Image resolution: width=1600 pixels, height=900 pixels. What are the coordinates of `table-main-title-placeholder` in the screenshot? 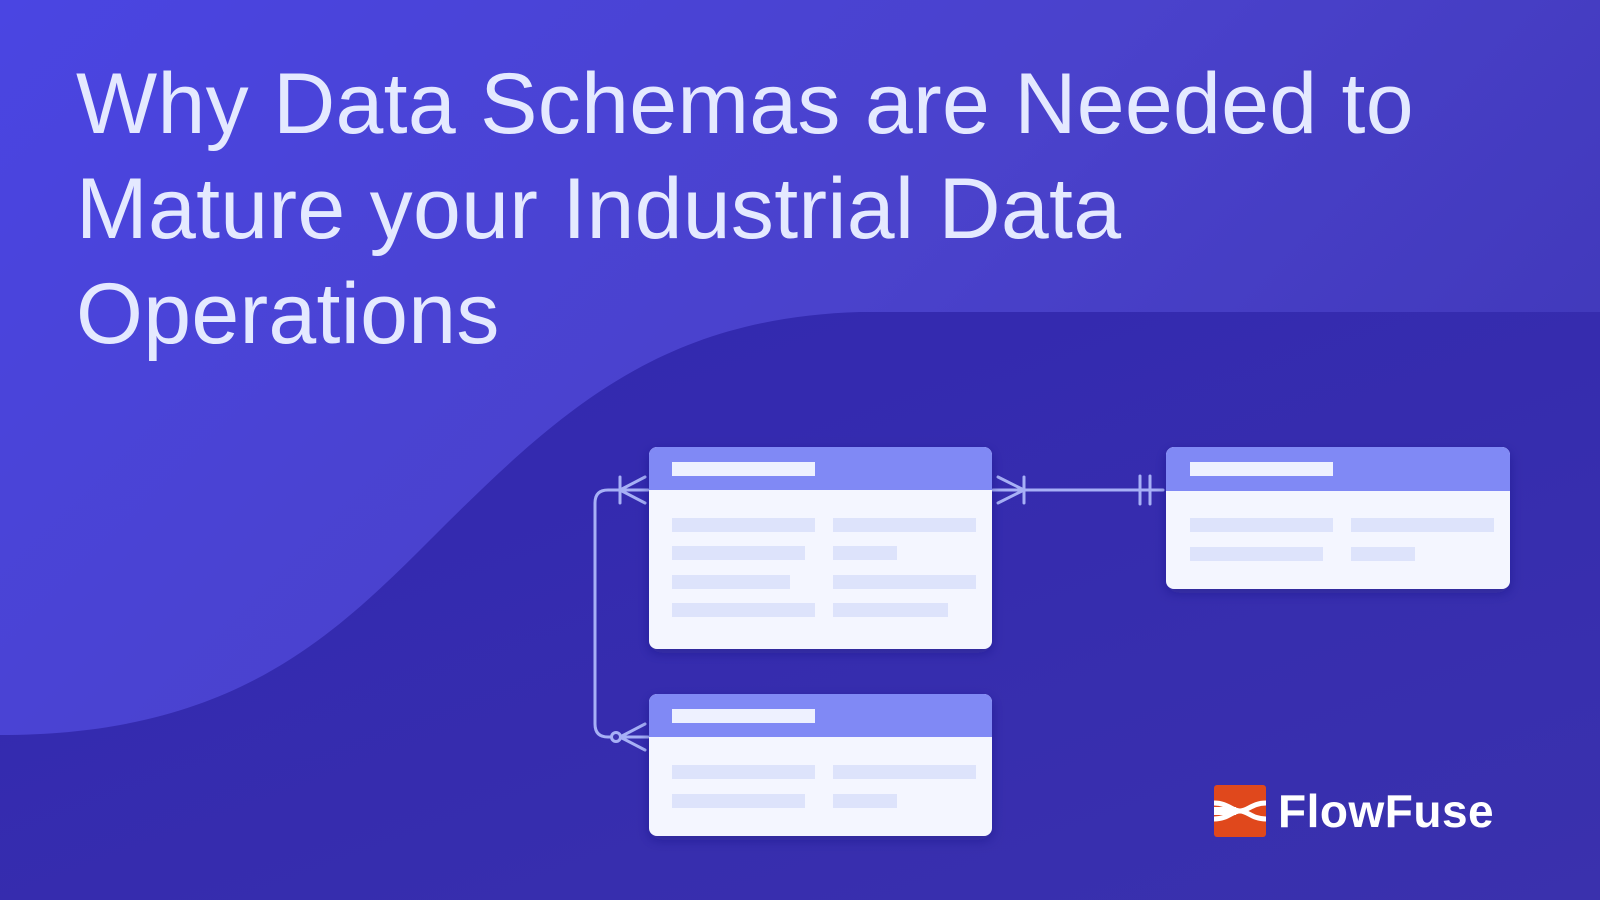 It's located at (743, 469).